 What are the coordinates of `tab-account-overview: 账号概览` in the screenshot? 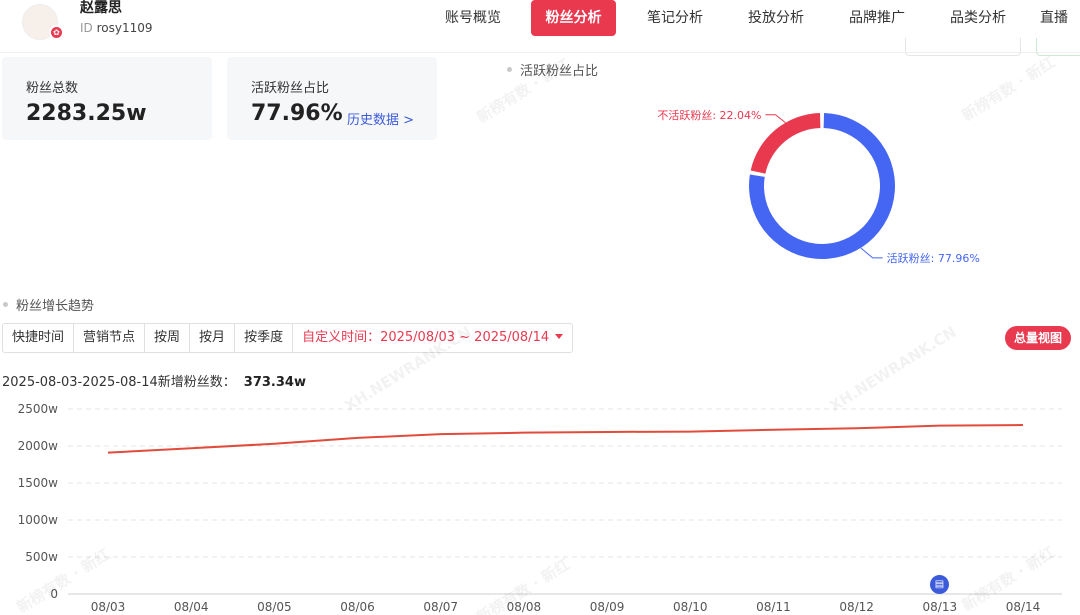 It's located at (473, 18).